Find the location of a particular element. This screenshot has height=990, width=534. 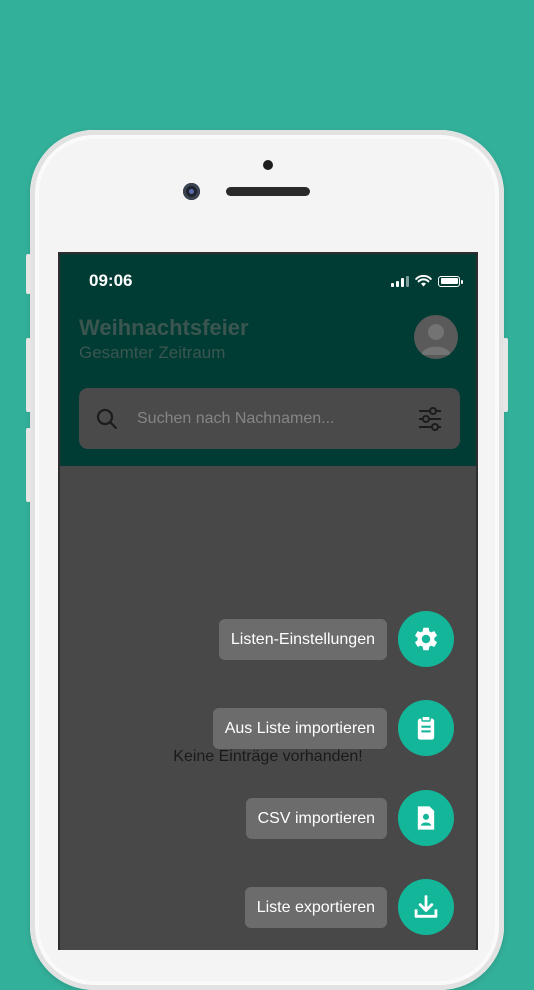

speed-dial-item-import-csv: CSV importieren is located at coordinates (349, 818).